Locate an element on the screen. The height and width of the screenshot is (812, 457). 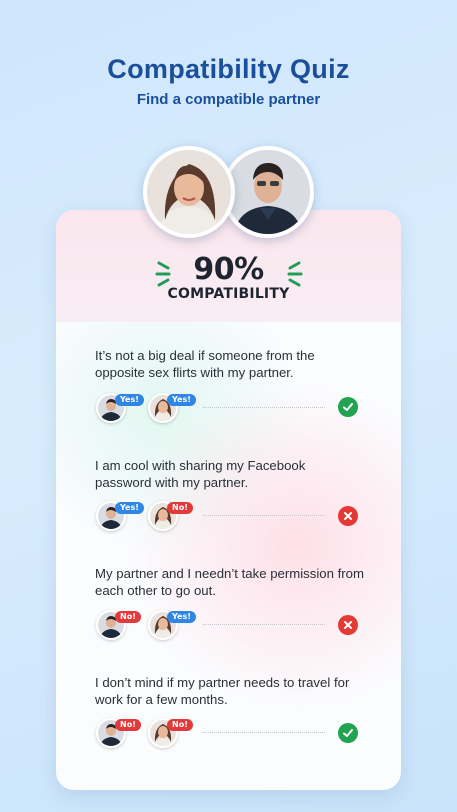
q3-result-mismatch is located at coordinates (348, 625).